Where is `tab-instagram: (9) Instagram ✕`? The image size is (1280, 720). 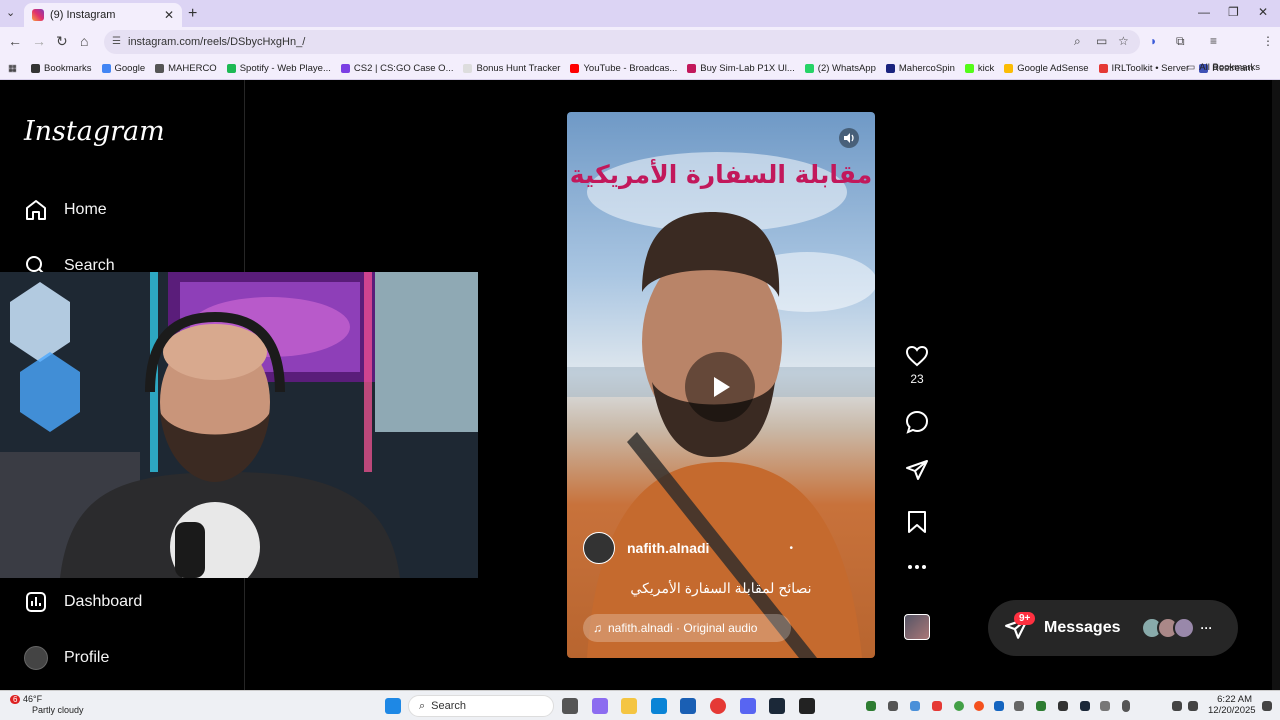 tab-instagram: (9) Instagram ✕ is located at coordinates (103, 15).